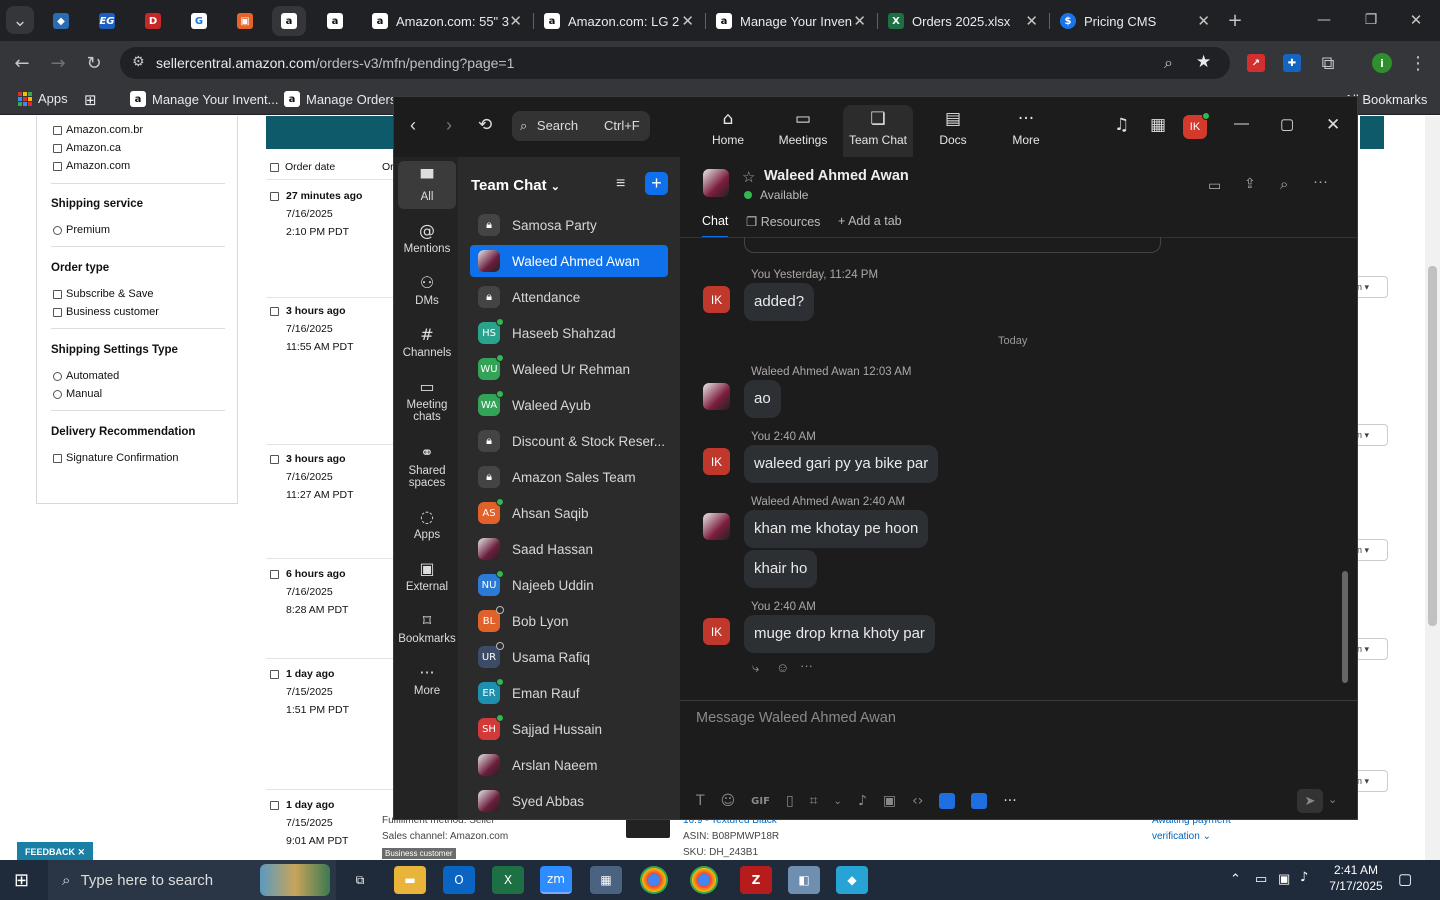 The image size is (1440, 900). Describe the element at coordinates (556, 880) in the screenshot. I see `zoom-app-icon: zm` at that location.